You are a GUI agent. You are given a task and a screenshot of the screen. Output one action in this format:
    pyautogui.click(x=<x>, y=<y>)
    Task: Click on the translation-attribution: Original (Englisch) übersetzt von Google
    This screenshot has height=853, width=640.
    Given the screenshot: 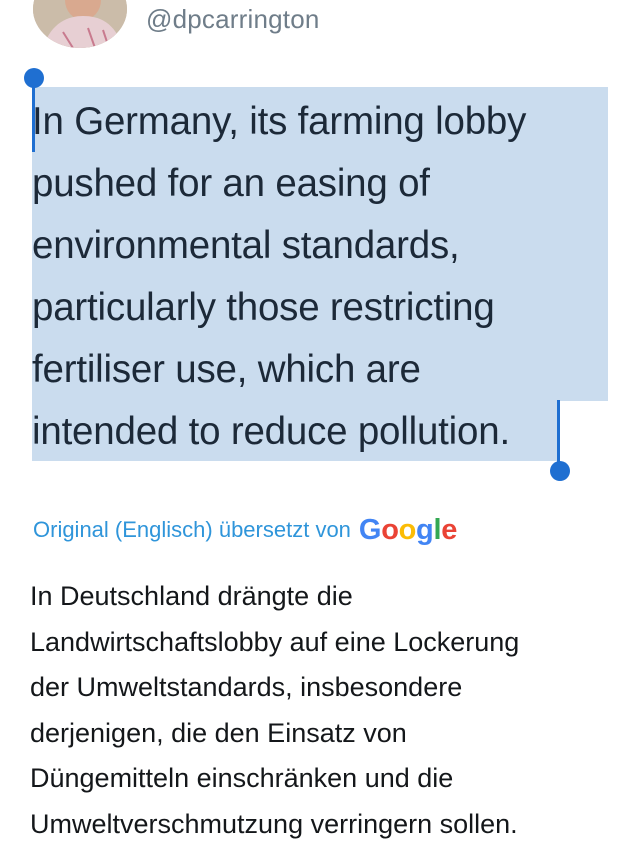 What is the action you would take?
    pyautogui.click(x=245, y=530)
    